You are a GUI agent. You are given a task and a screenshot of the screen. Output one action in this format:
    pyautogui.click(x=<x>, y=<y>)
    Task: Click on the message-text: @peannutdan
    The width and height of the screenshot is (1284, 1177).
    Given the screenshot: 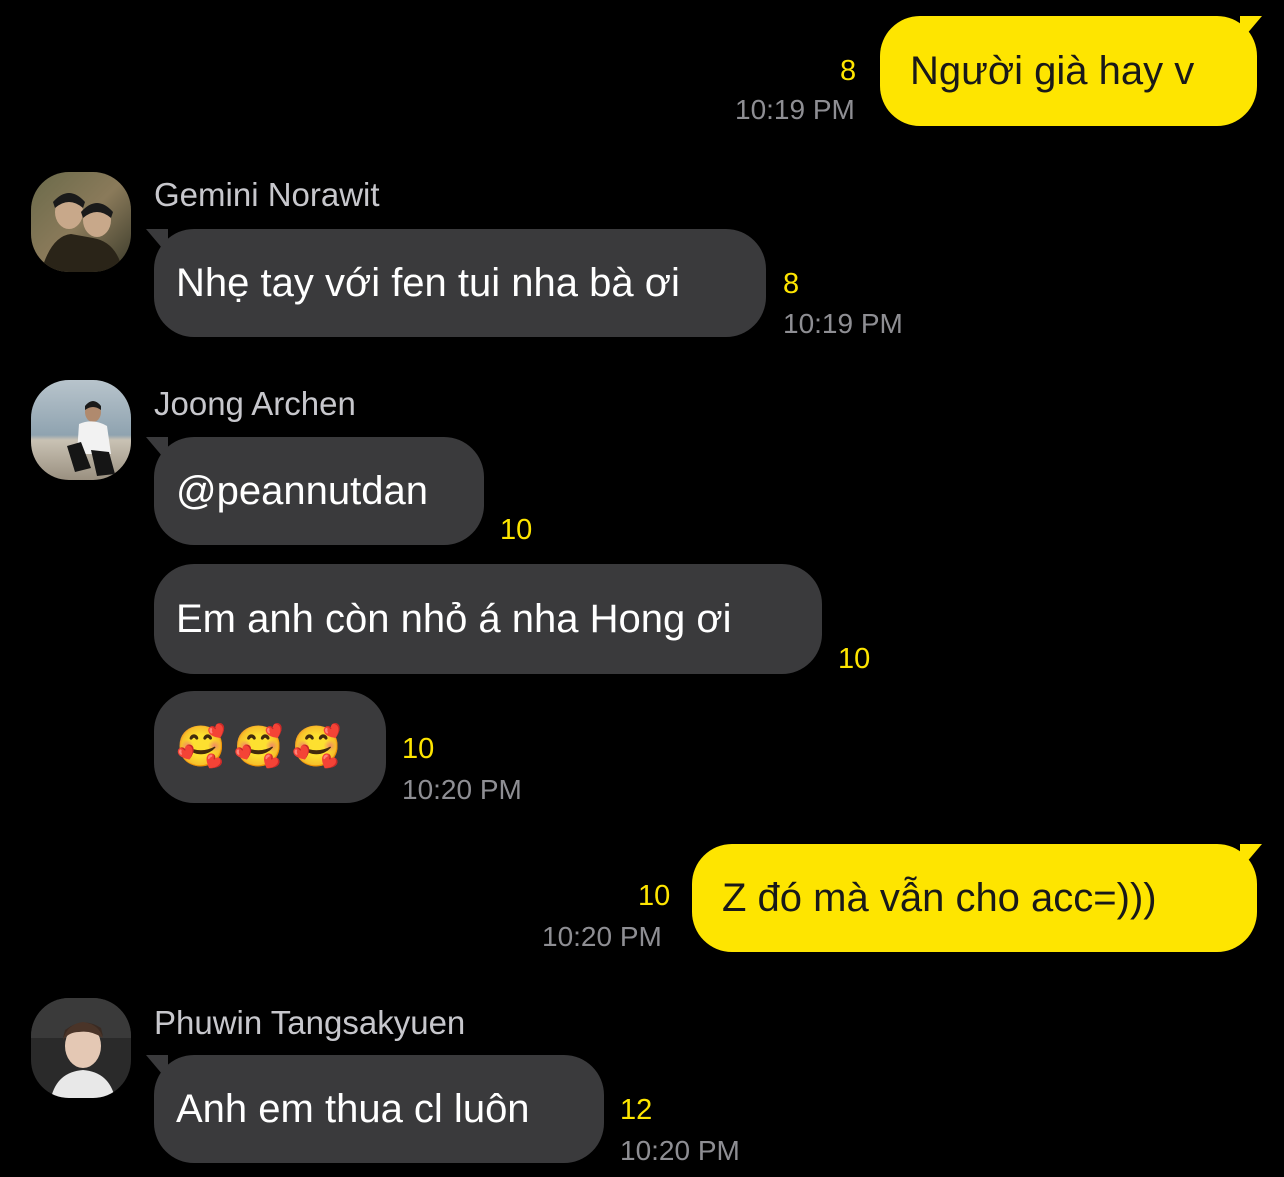 What is the action you would take?
    pyautogui.click(x=302, y=491)
    